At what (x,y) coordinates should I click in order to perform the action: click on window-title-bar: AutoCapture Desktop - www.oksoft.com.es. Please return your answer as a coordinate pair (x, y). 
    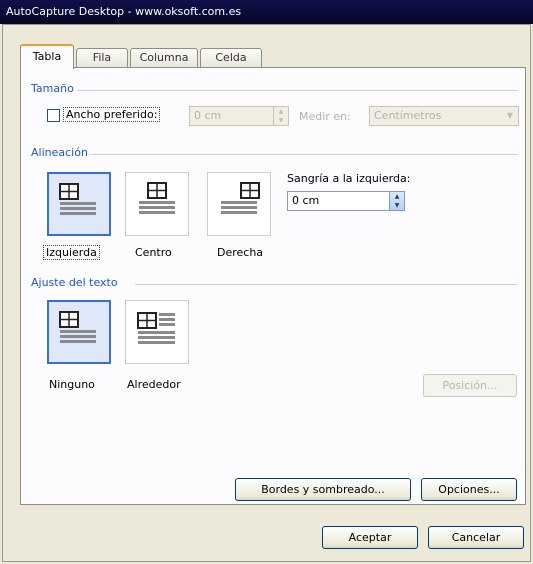
    Looking at the image, I should click on (266, 12).